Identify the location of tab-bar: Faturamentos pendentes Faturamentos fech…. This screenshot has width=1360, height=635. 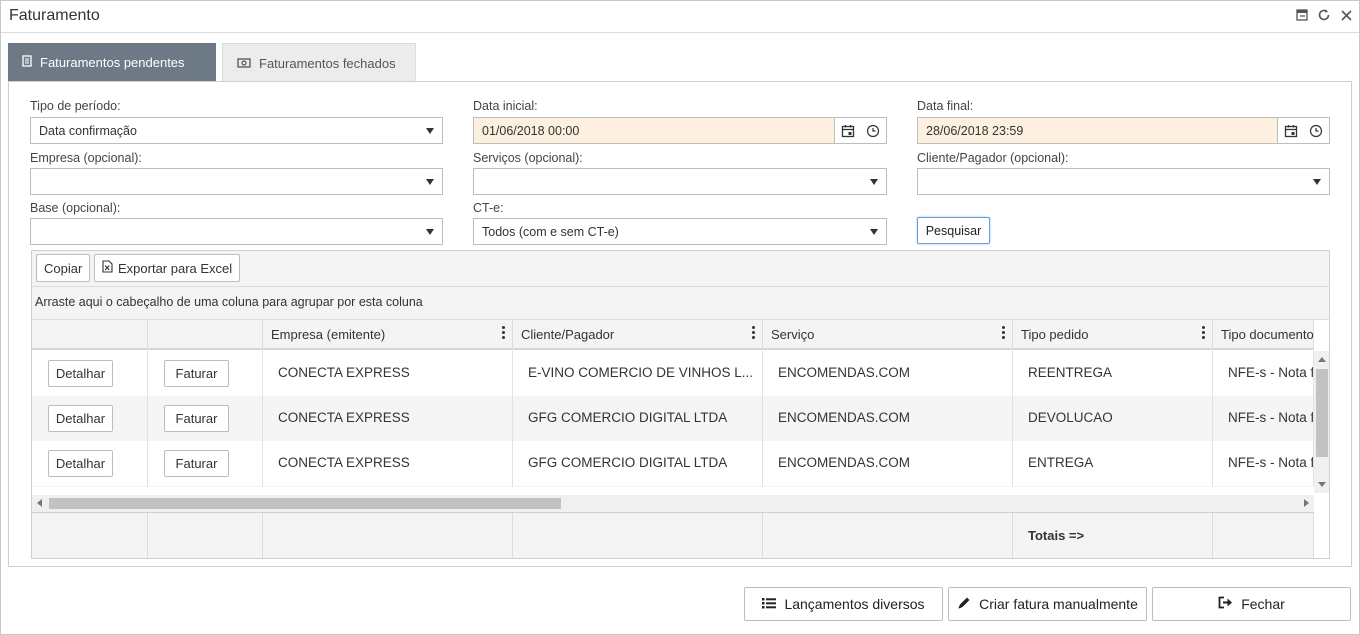
(215, 62).